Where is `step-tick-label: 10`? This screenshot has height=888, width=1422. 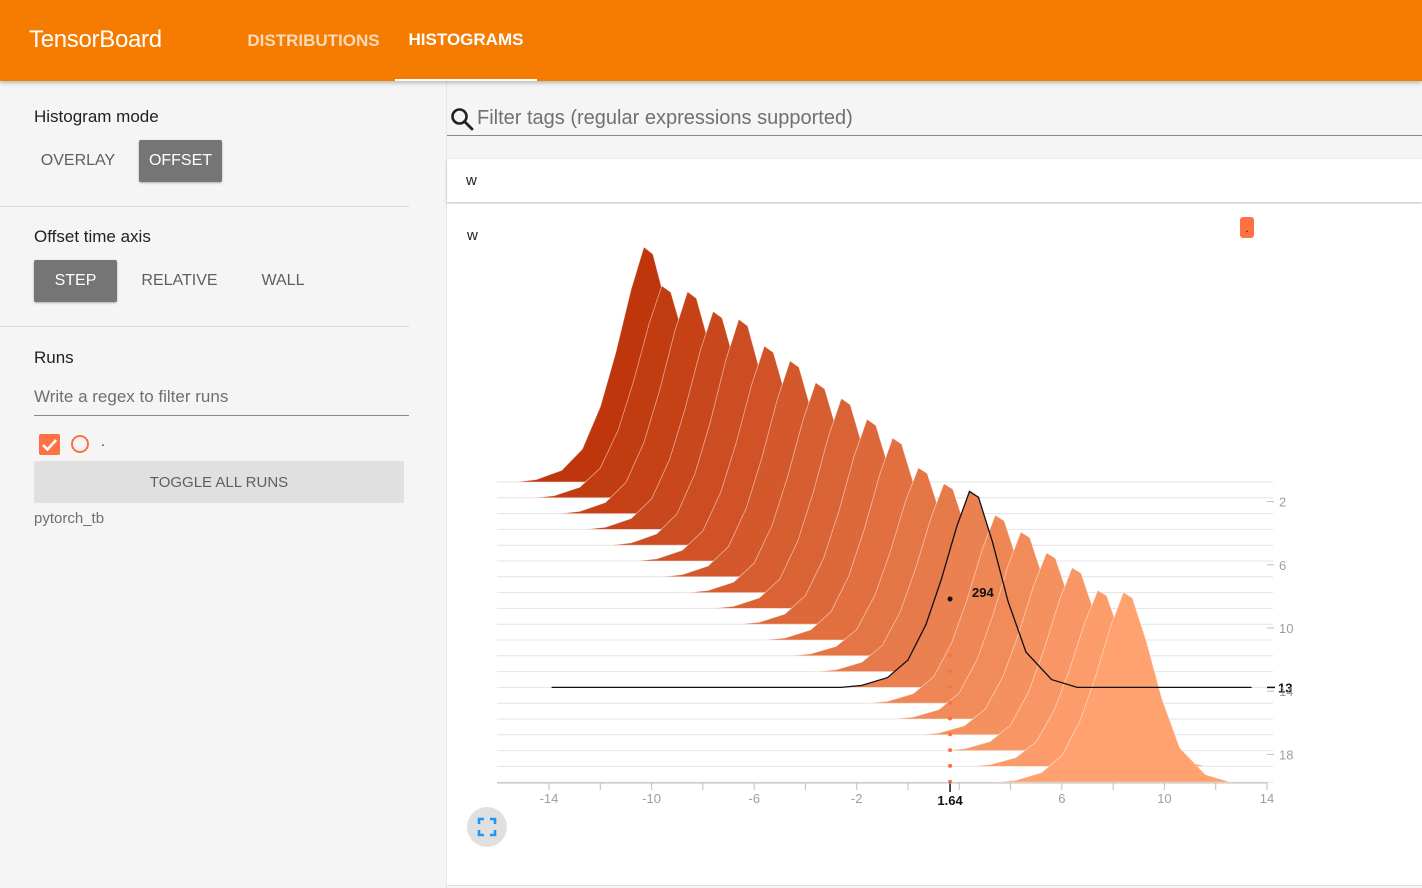 step-tick-label: 10 is located at coordinates (1286, 628).